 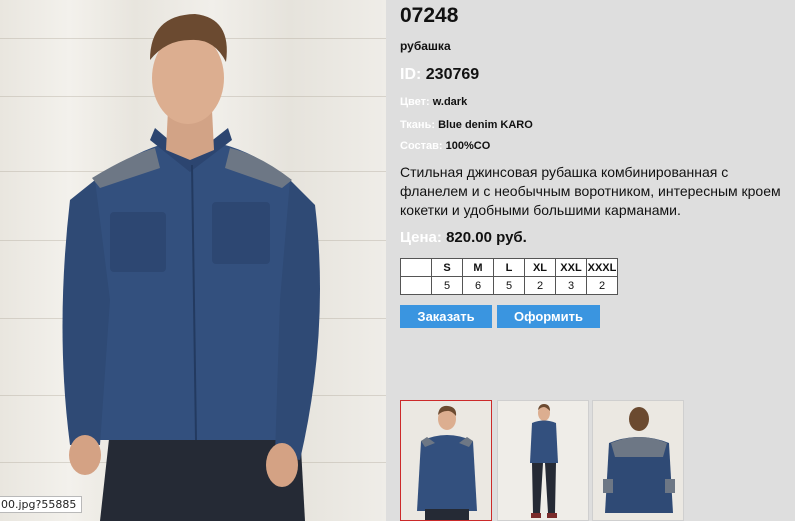 What do you see at coordinates (416, 267) in the screenshot?
I see `size-header-cell` at bounding box center [416, 267].